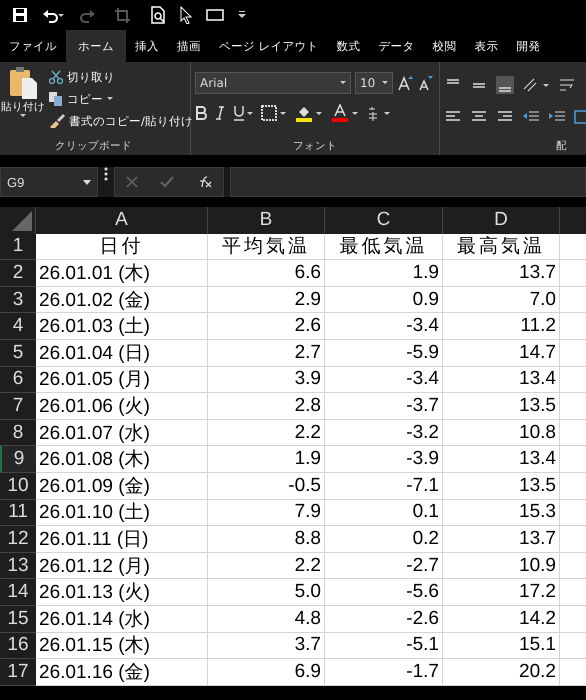 Image resolution: width=586 pixels, height=700 pixels. Describe the element at coordinates (189, 46) in the screenshot. I see `ribbon-tab: 描画` at that location.